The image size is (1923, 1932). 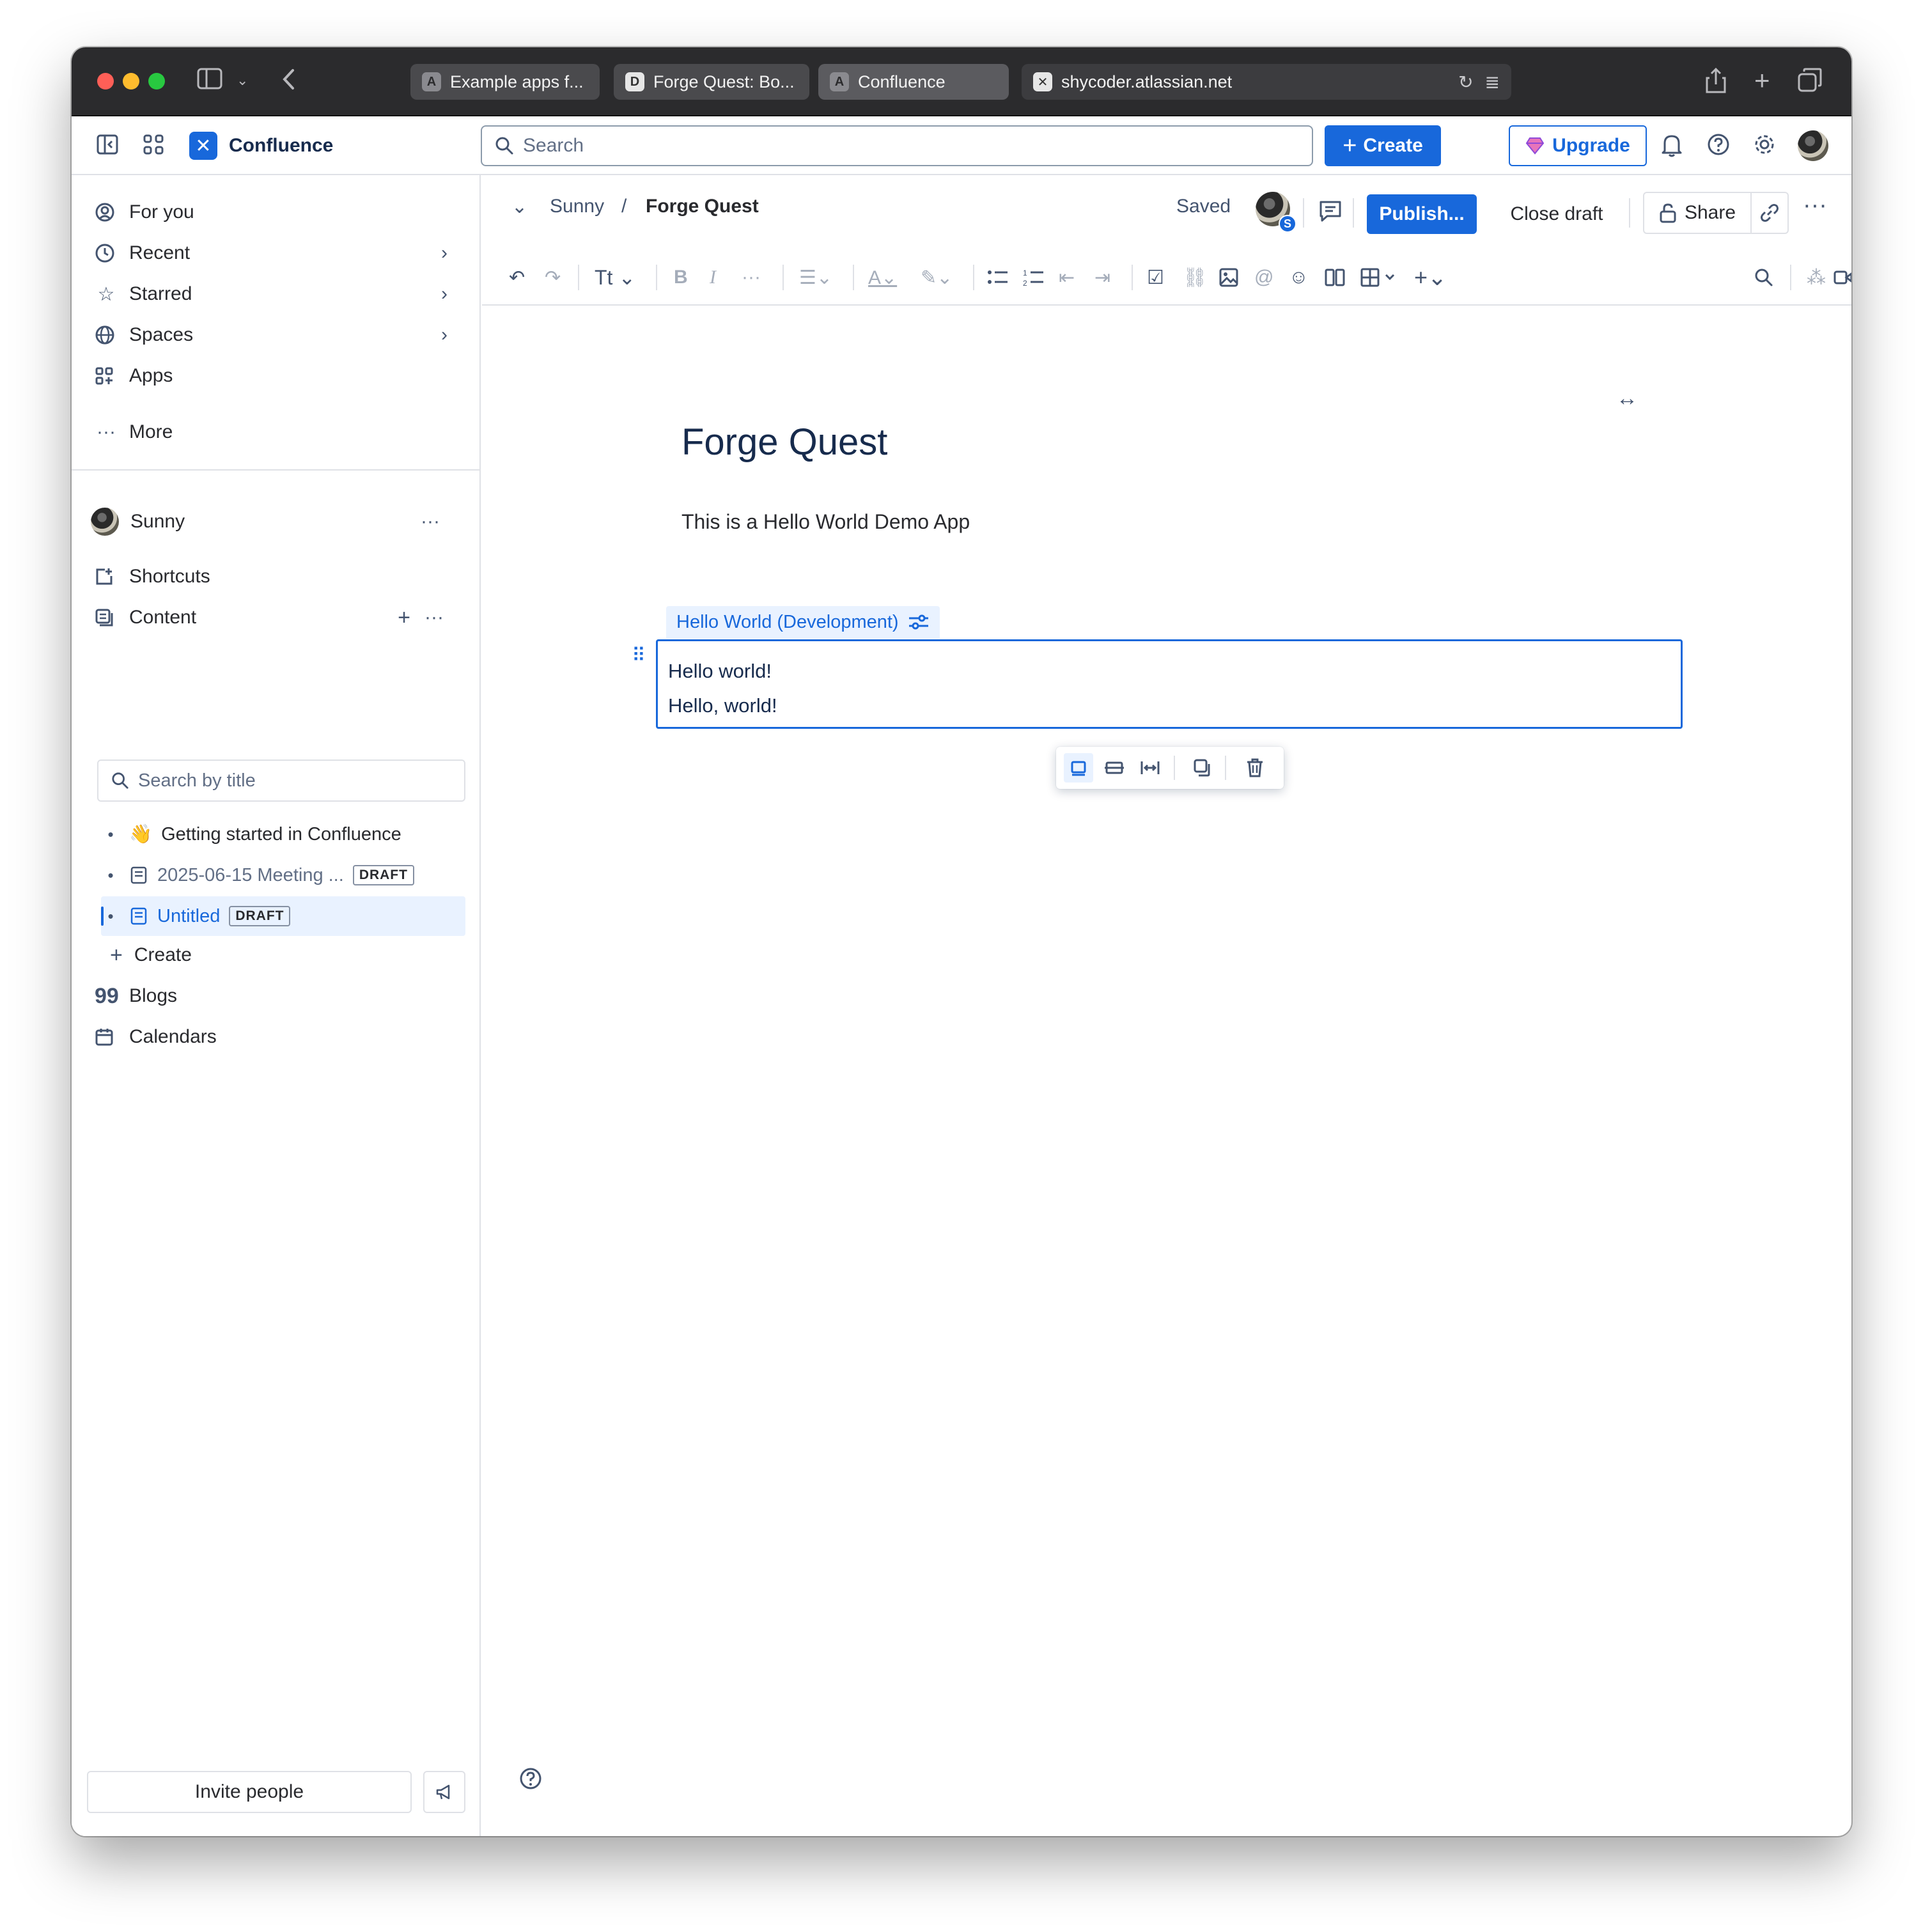 What do you see at coordinates (1102, 277) in the screenshot?
I see `indent-icon: ⇥` at bounding box center [1102, 277].